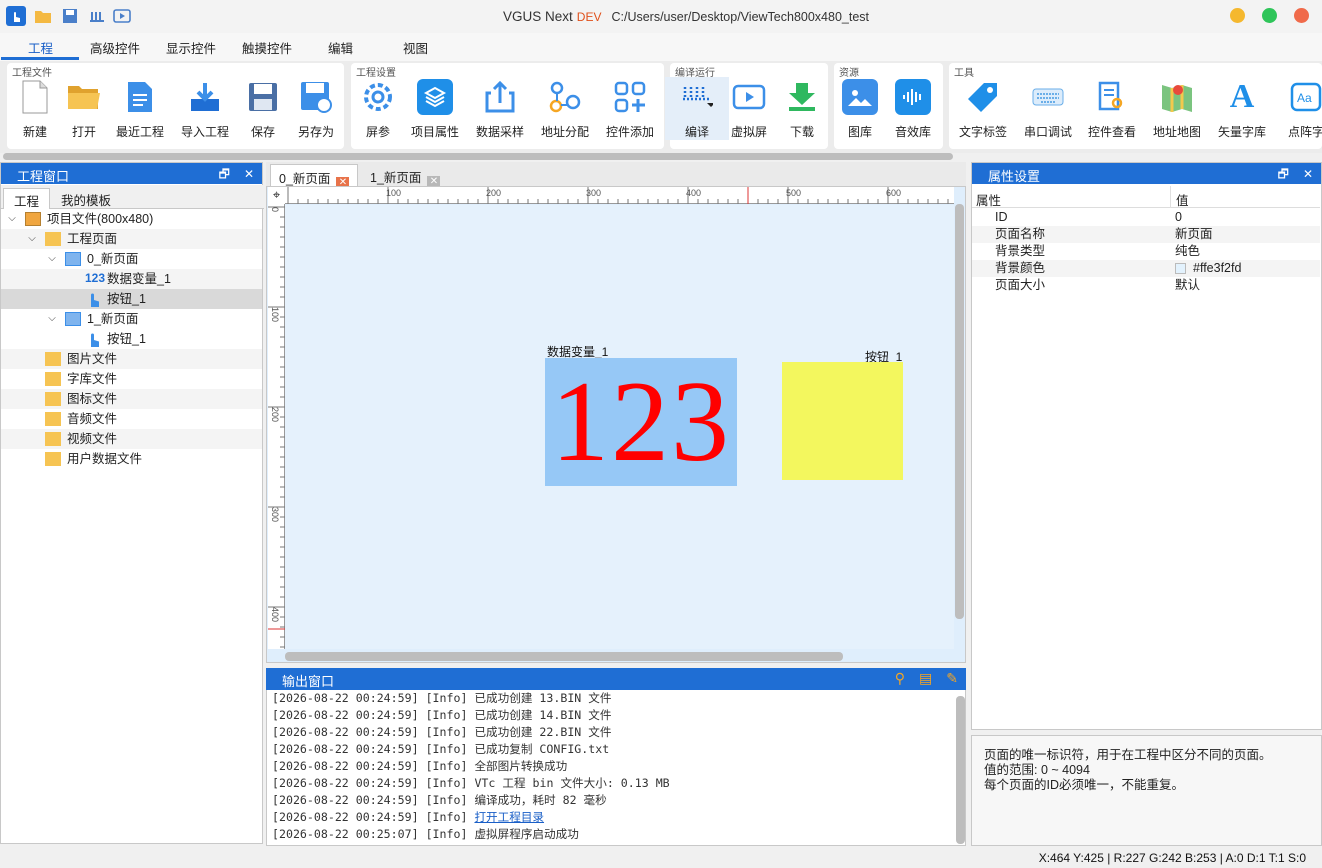 The image size is (1322, 868). Describe the element at coordinates (131, 439) in the screenshot. I see `tree-item-video: 视频文件` at that location.